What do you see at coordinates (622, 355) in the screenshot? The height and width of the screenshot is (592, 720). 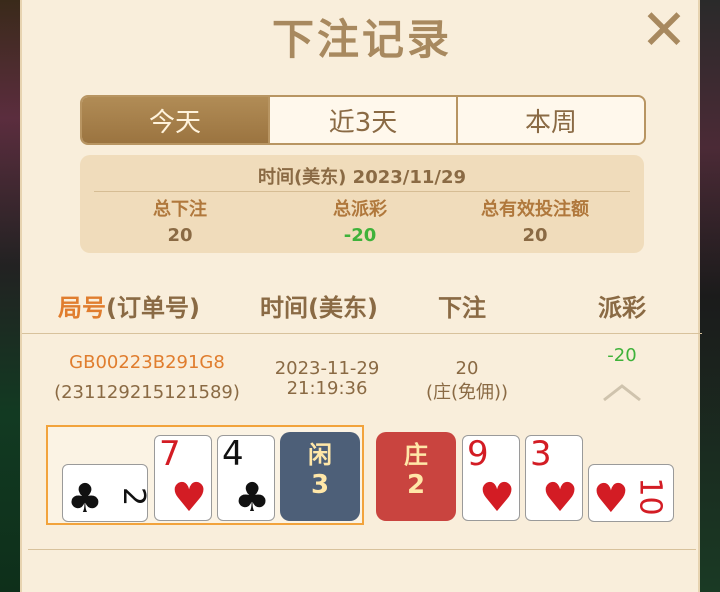 I see `payout-value: -20` at bounding box center [622, 355].